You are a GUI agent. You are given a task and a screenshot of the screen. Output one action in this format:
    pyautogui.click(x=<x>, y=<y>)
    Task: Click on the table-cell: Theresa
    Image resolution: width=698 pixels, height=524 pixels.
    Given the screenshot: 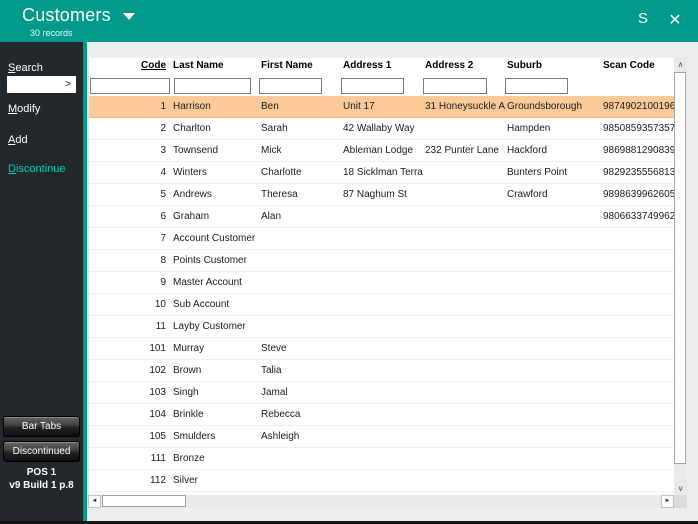 What is the action you would take?
    pyautogui.click(x=279, y=194)
    